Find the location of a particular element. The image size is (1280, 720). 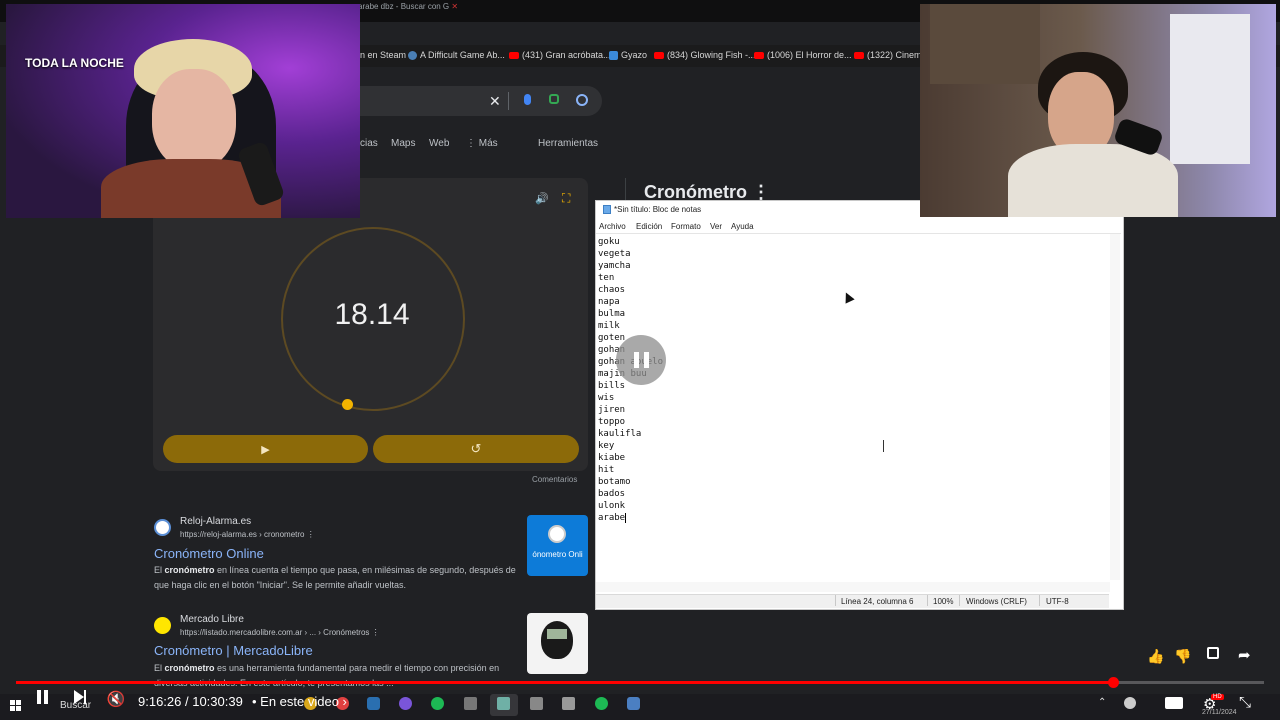

text-line: bulma is located at coordinates (612, 314).